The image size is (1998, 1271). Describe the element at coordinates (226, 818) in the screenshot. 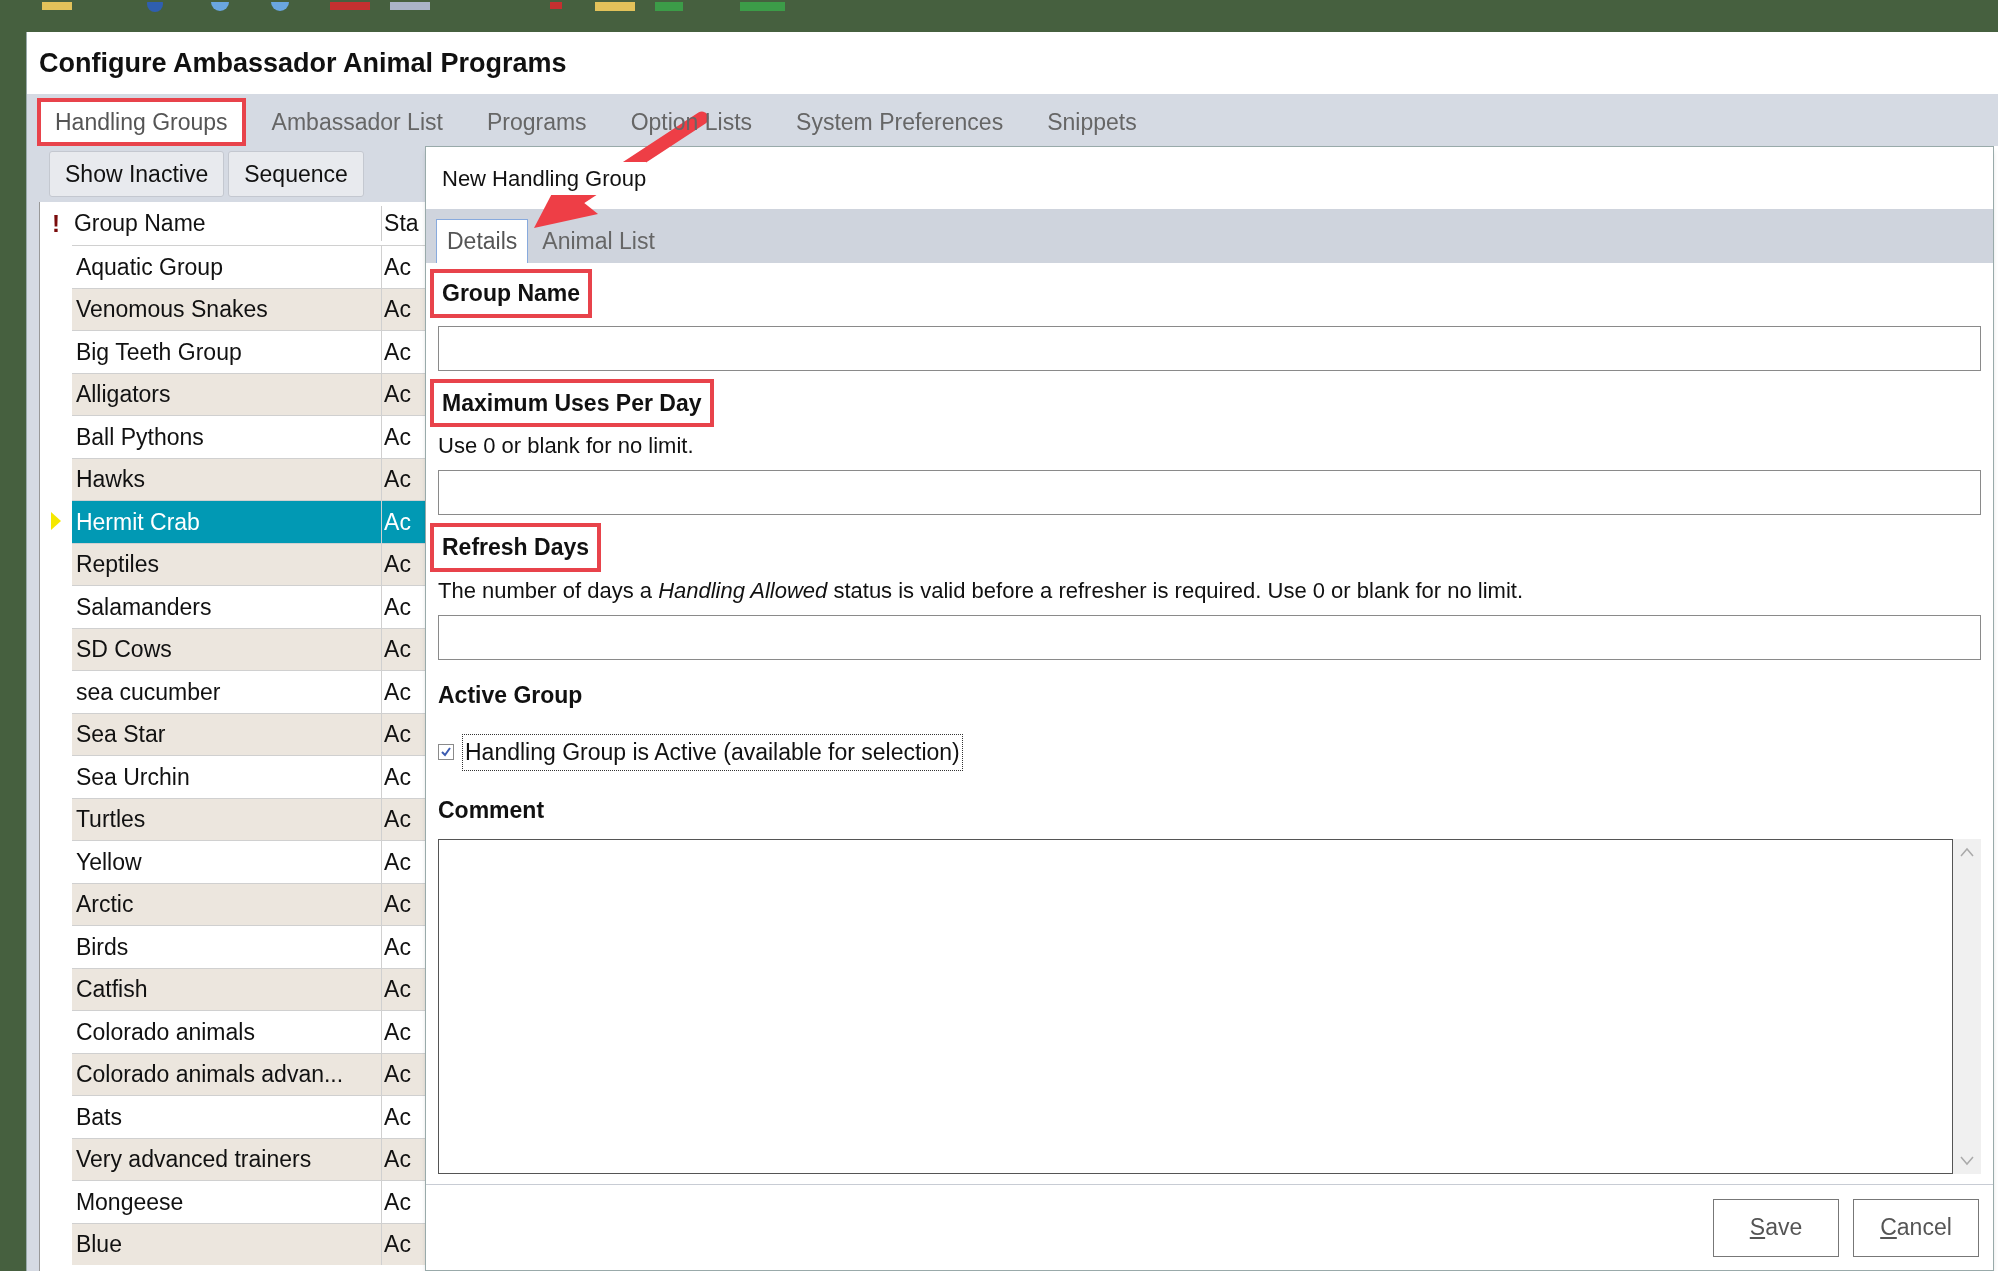

I see `table-cell: Turtles` at that location.